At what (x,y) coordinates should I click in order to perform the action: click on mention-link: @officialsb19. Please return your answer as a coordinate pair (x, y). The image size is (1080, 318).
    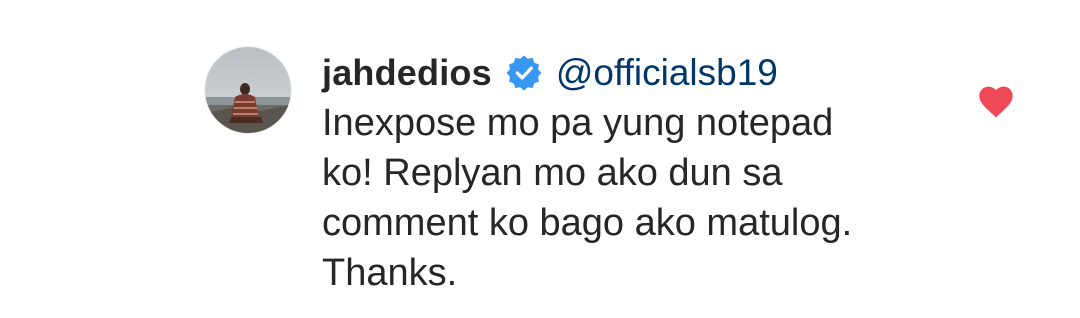
    Looking at the image, I should click on (667, 73).